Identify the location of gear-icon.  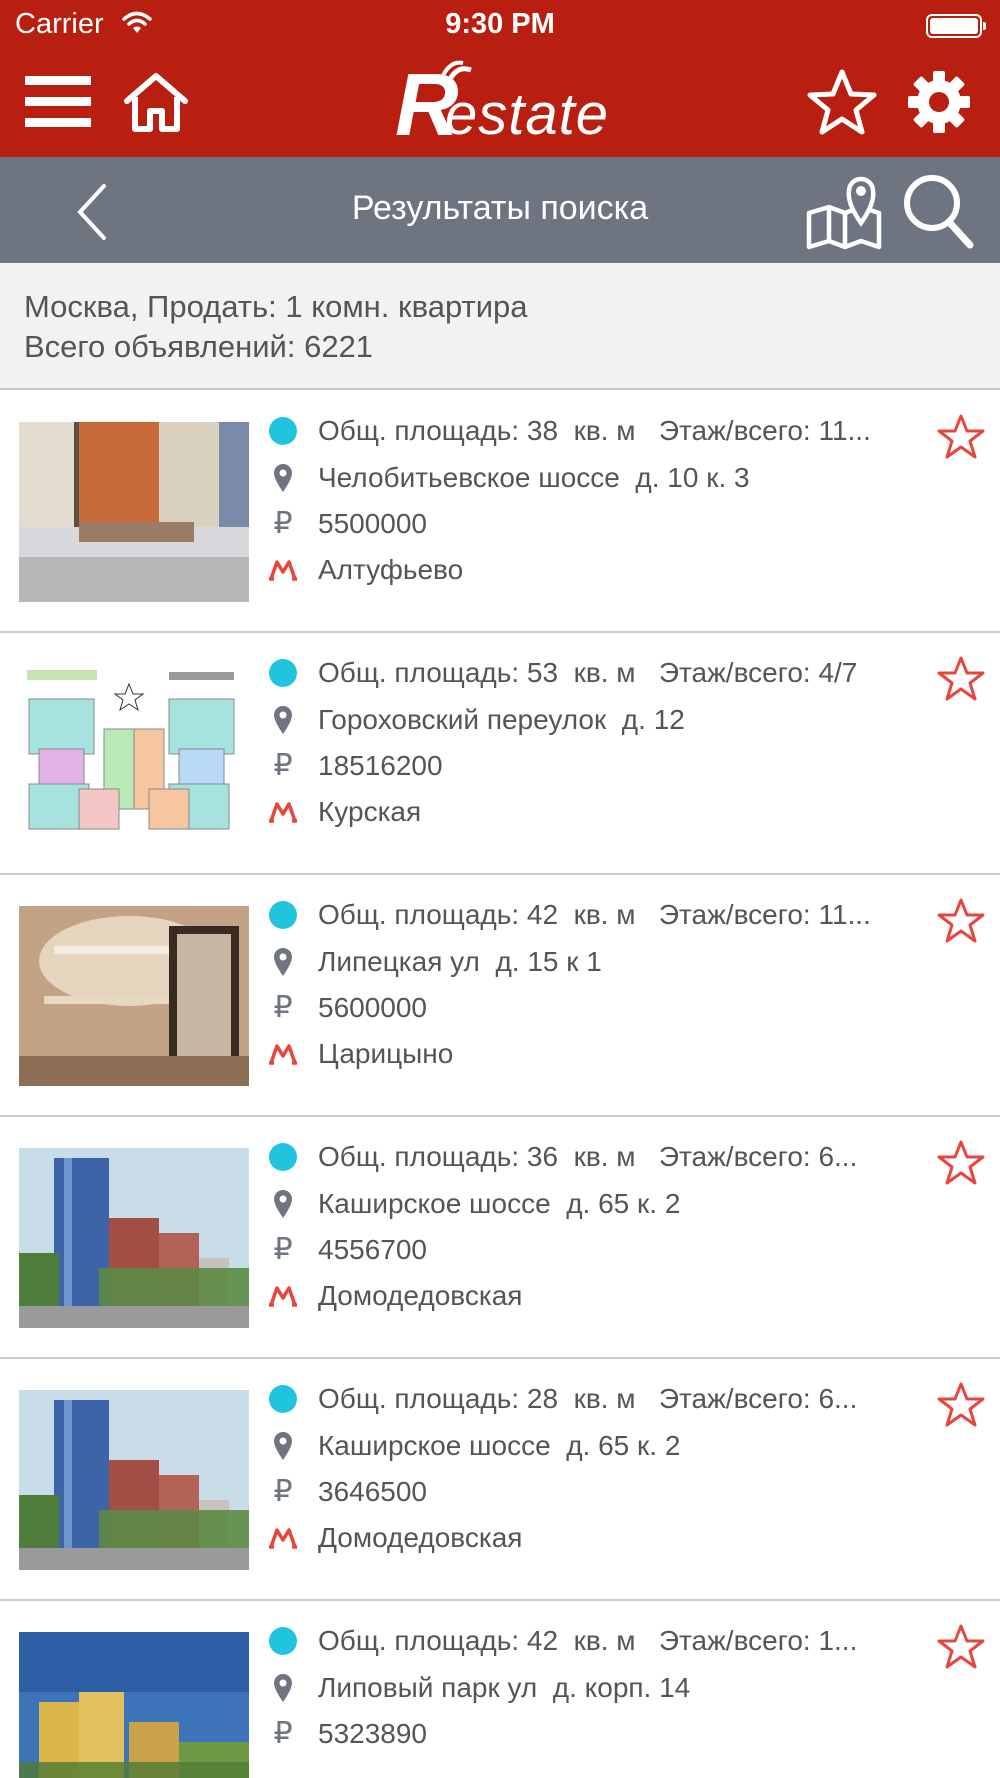
(939, 102).